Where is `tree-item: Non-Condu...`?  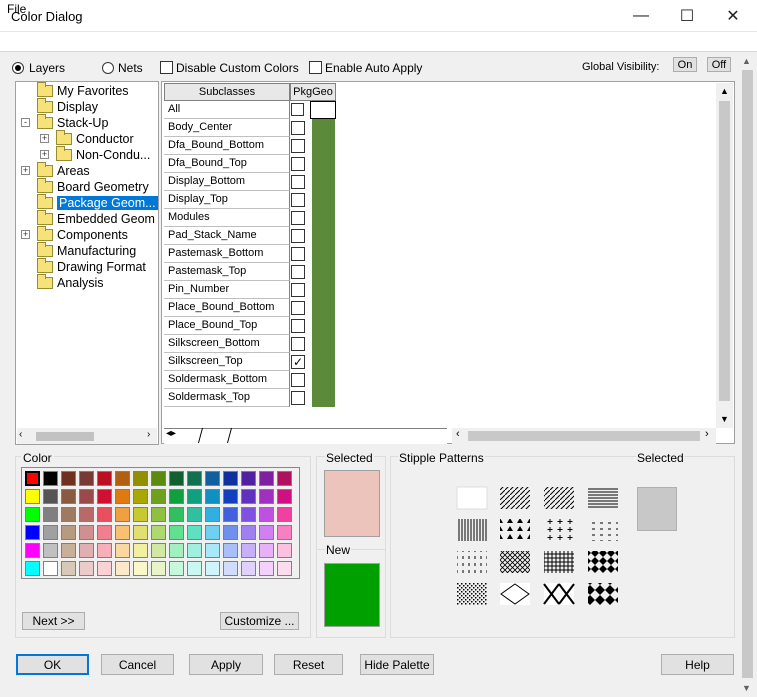 tree-item: Non-Condu... is located at coordinates (103, 154).